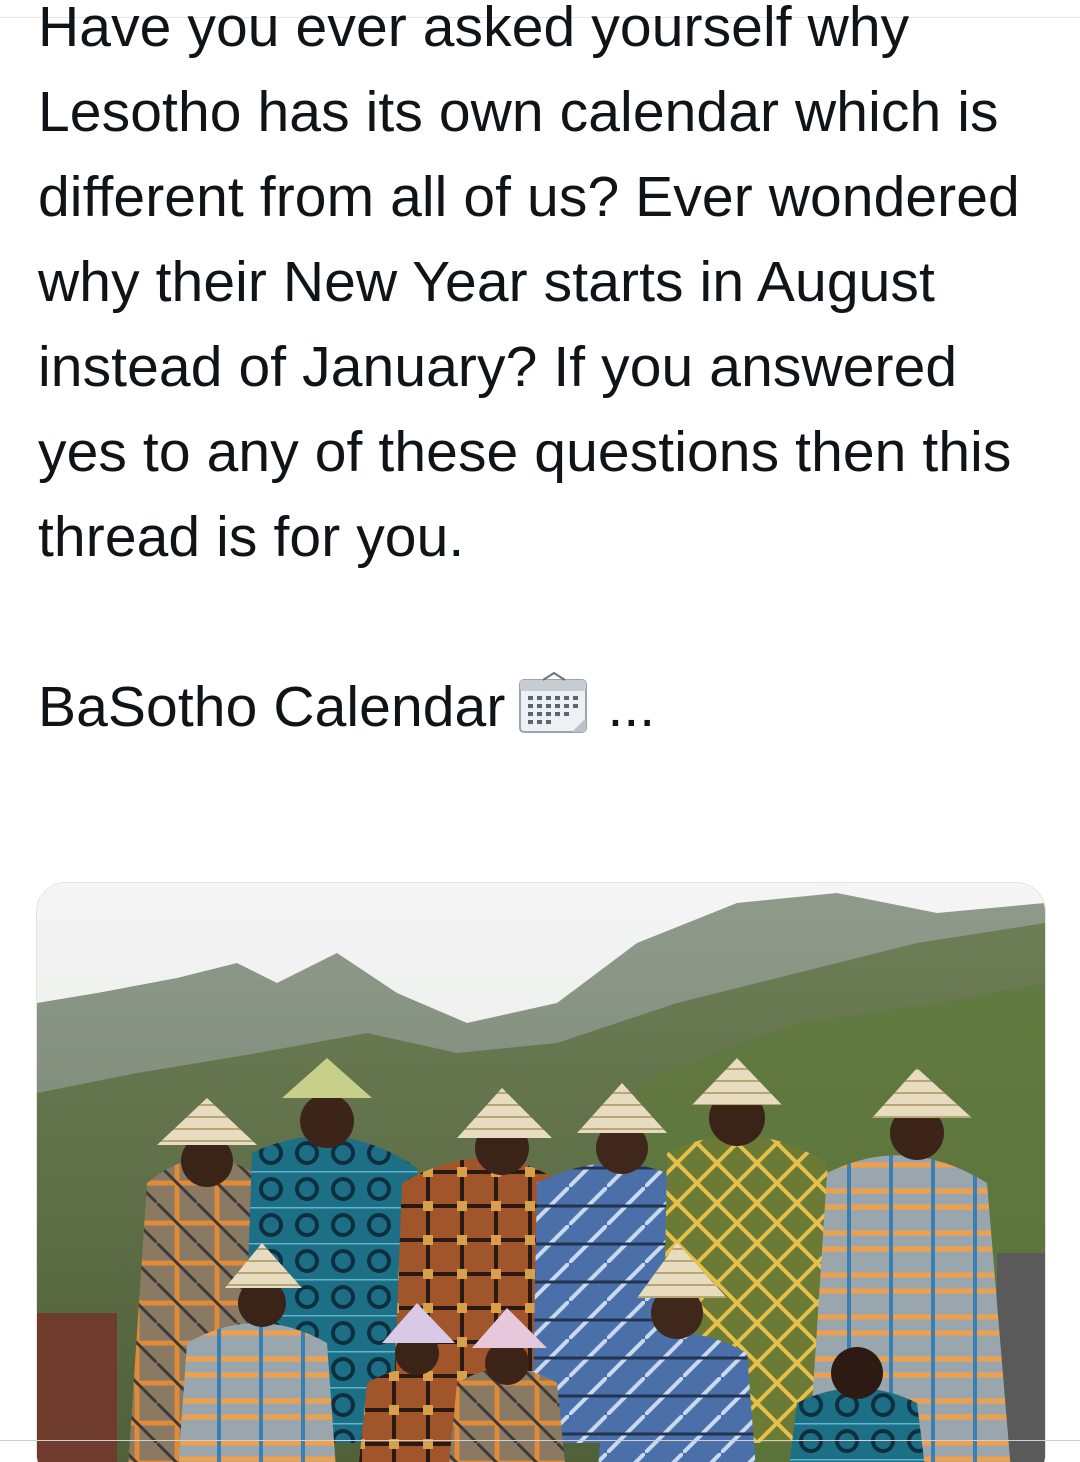  I want to click on divider-bottom, so click(540, 1440).